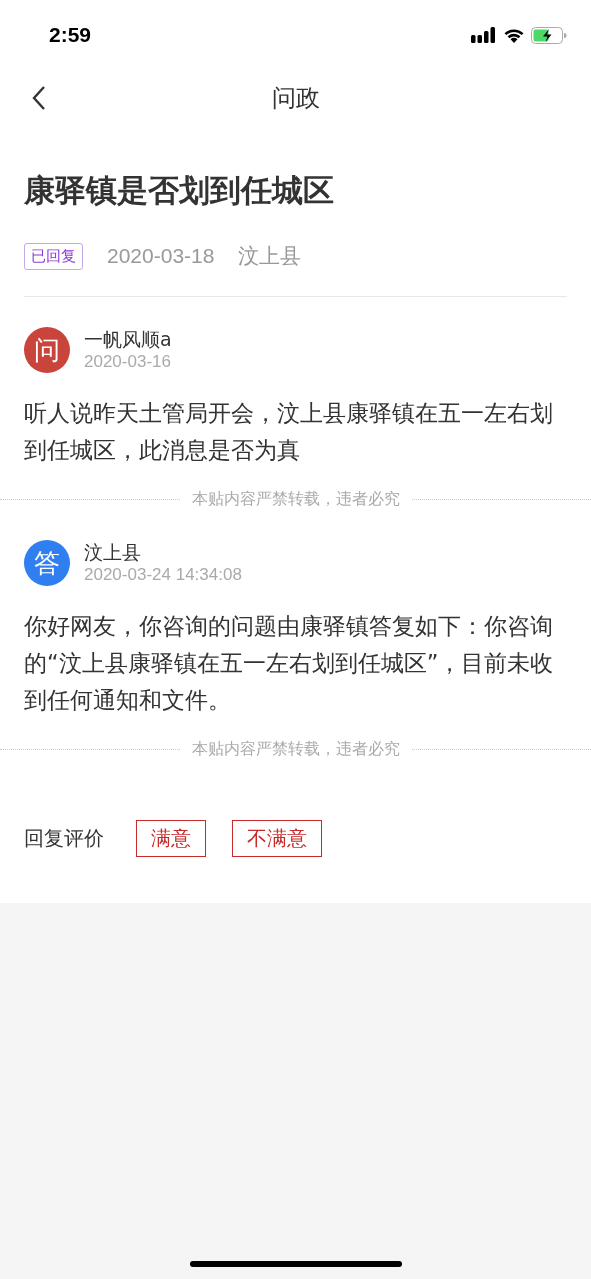 This screenshot has height=1279, width=591. I want to click on post-text: 听人说昨天土管局开会，汶上县康驿镇在五一左右划到任城区，此消息是否为真, so click(289, 432).